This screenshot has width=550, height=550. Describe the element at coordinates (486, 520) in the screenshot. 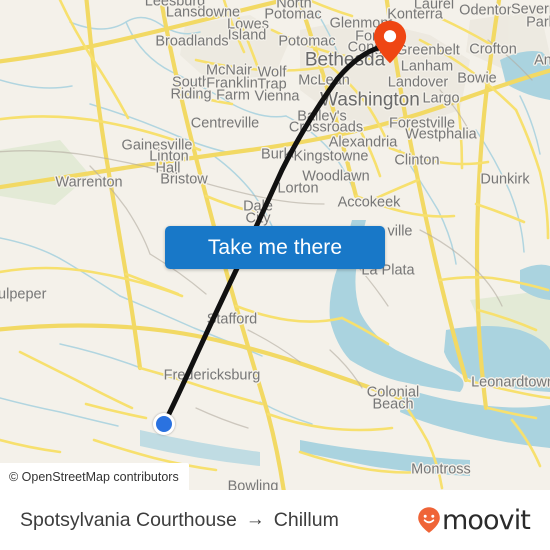

I see `moovit-wordmark: moovit` at that location.